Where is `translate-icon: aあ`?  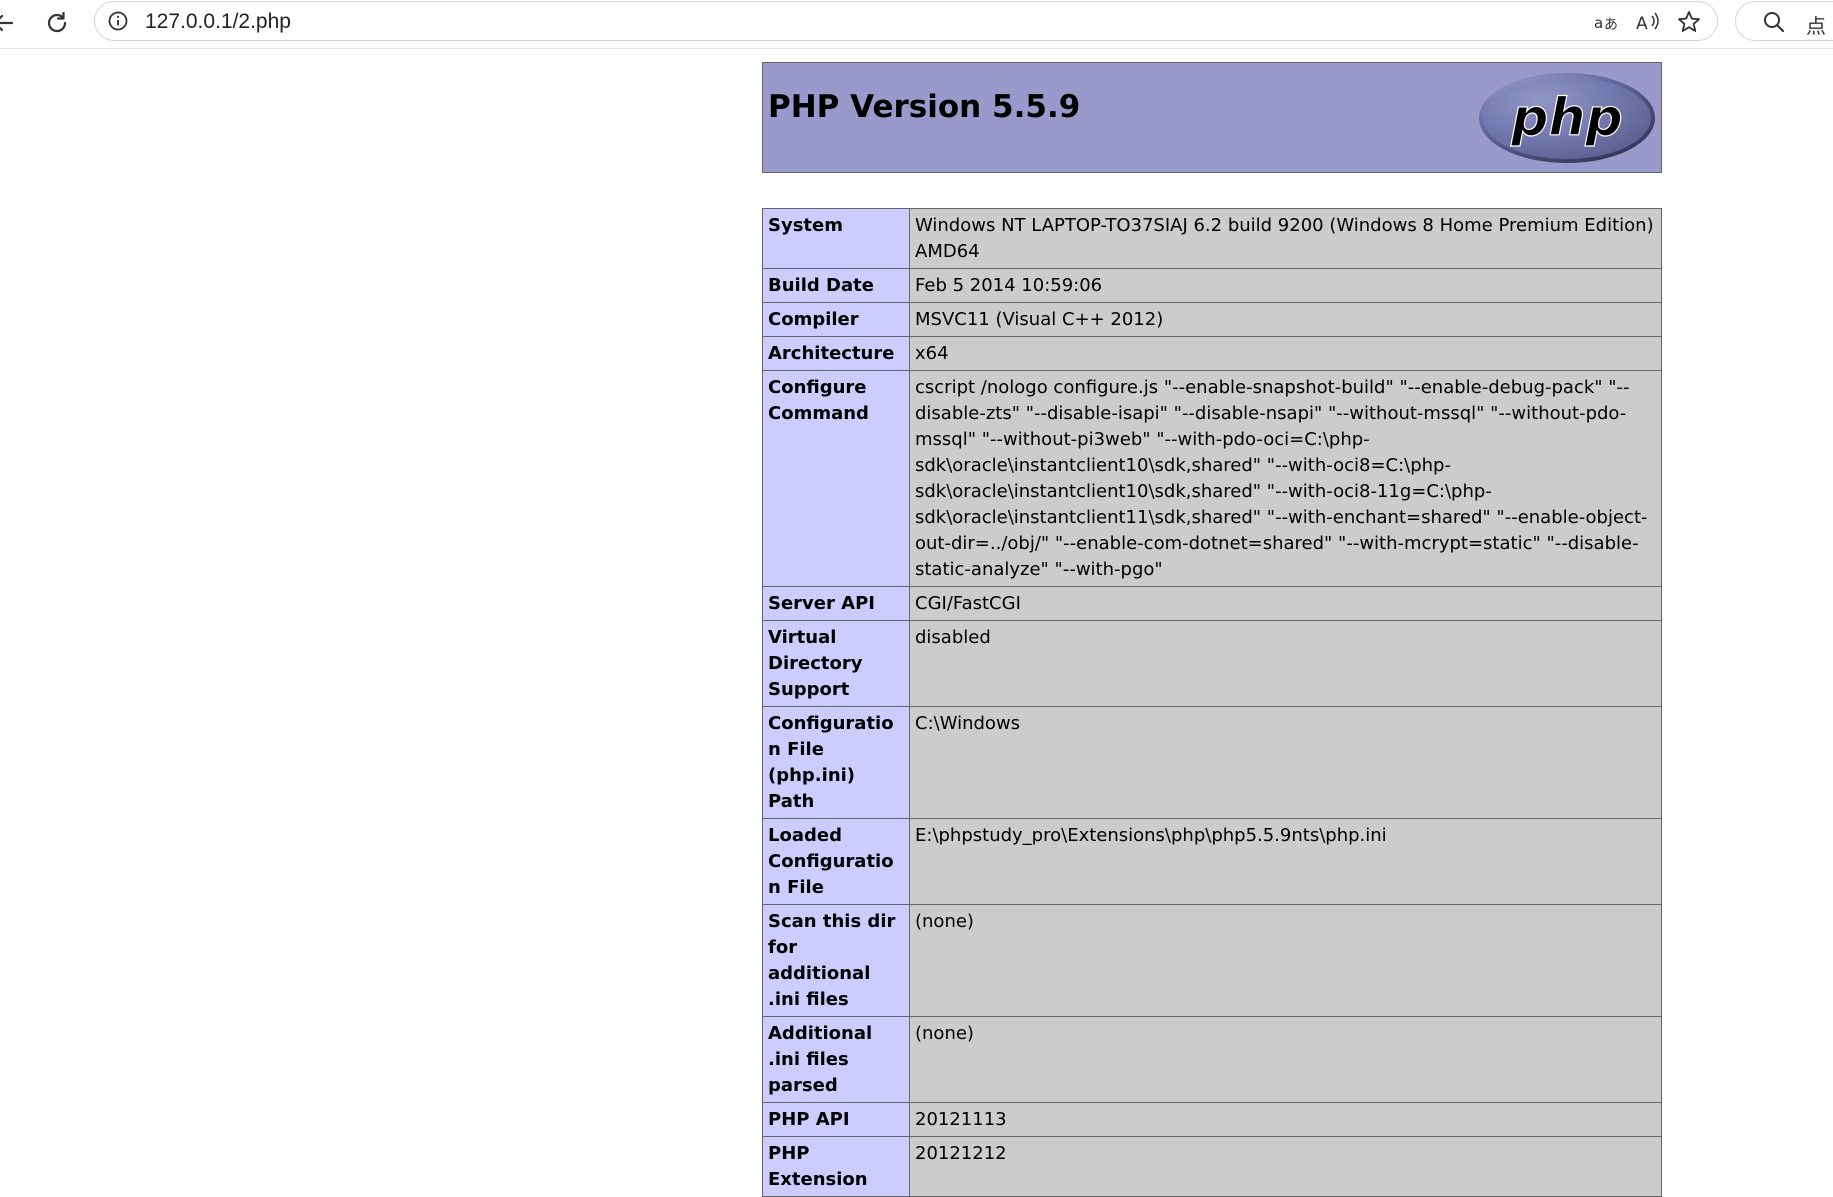 translate-icon: aあ is located at coordinates (1607, 22).